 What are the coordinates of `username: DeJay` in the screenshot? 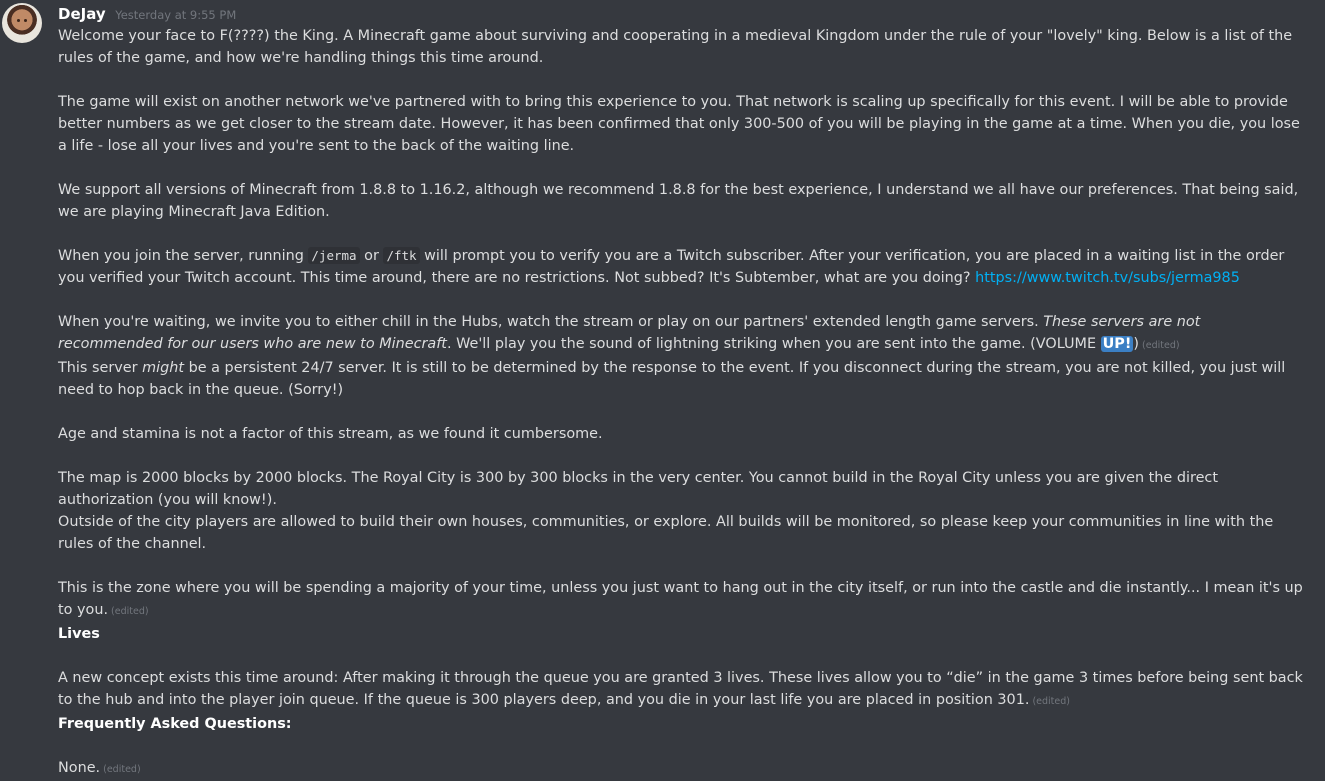 It's located at (82, 14).